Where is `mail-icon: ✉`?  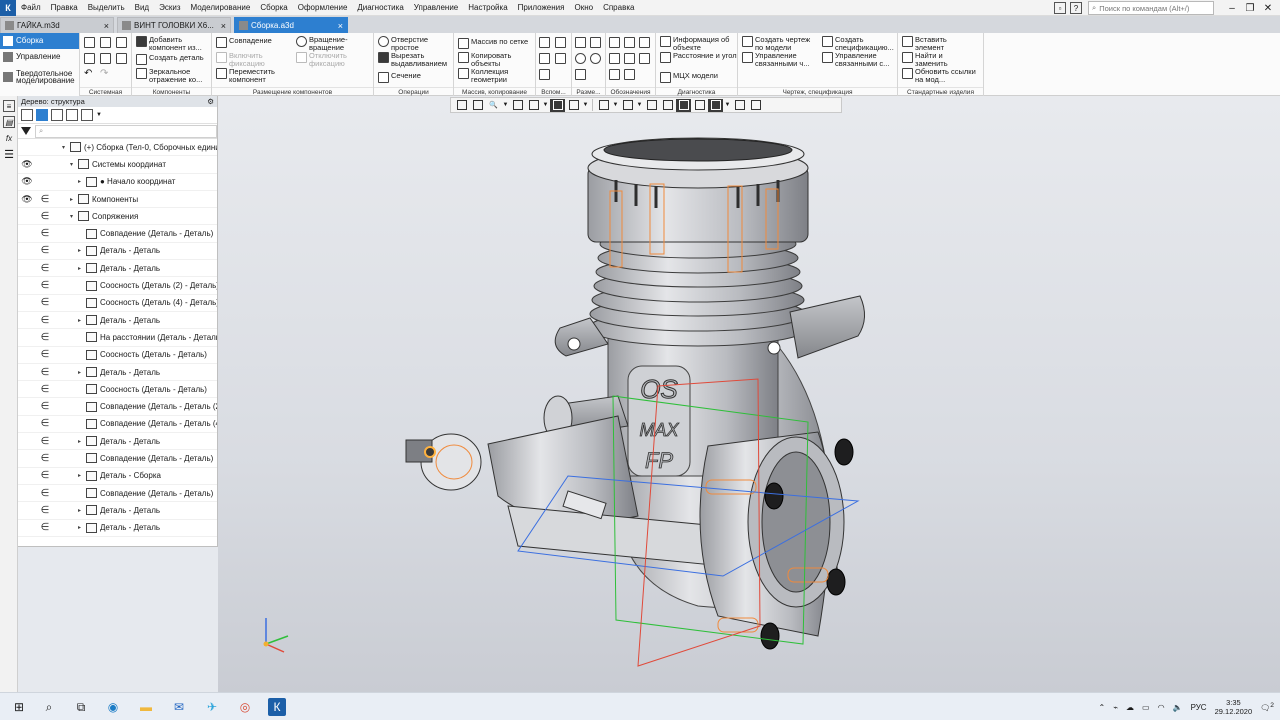
mail-icon: ✉ is located at coordinates (179, 707).